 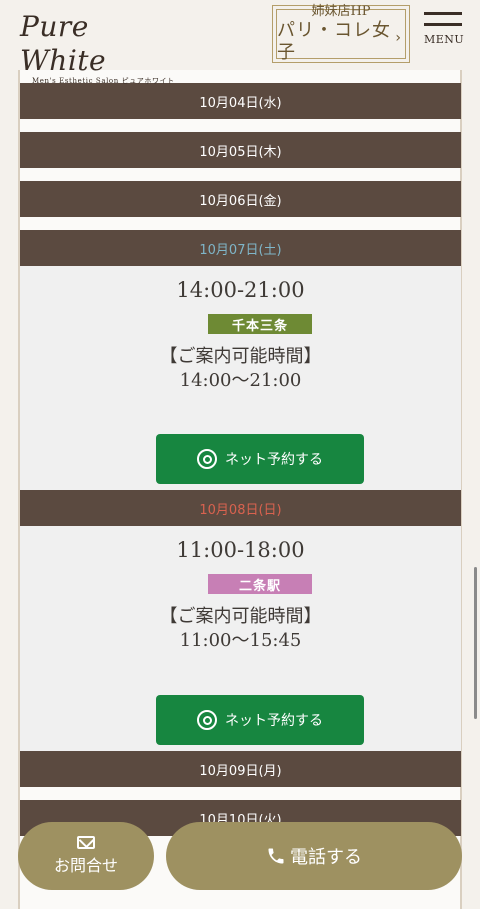 What do you see at coordinates (326, 857) in the screenshot?
I see `call-label: 電話する` at bounding box center [326, 857].